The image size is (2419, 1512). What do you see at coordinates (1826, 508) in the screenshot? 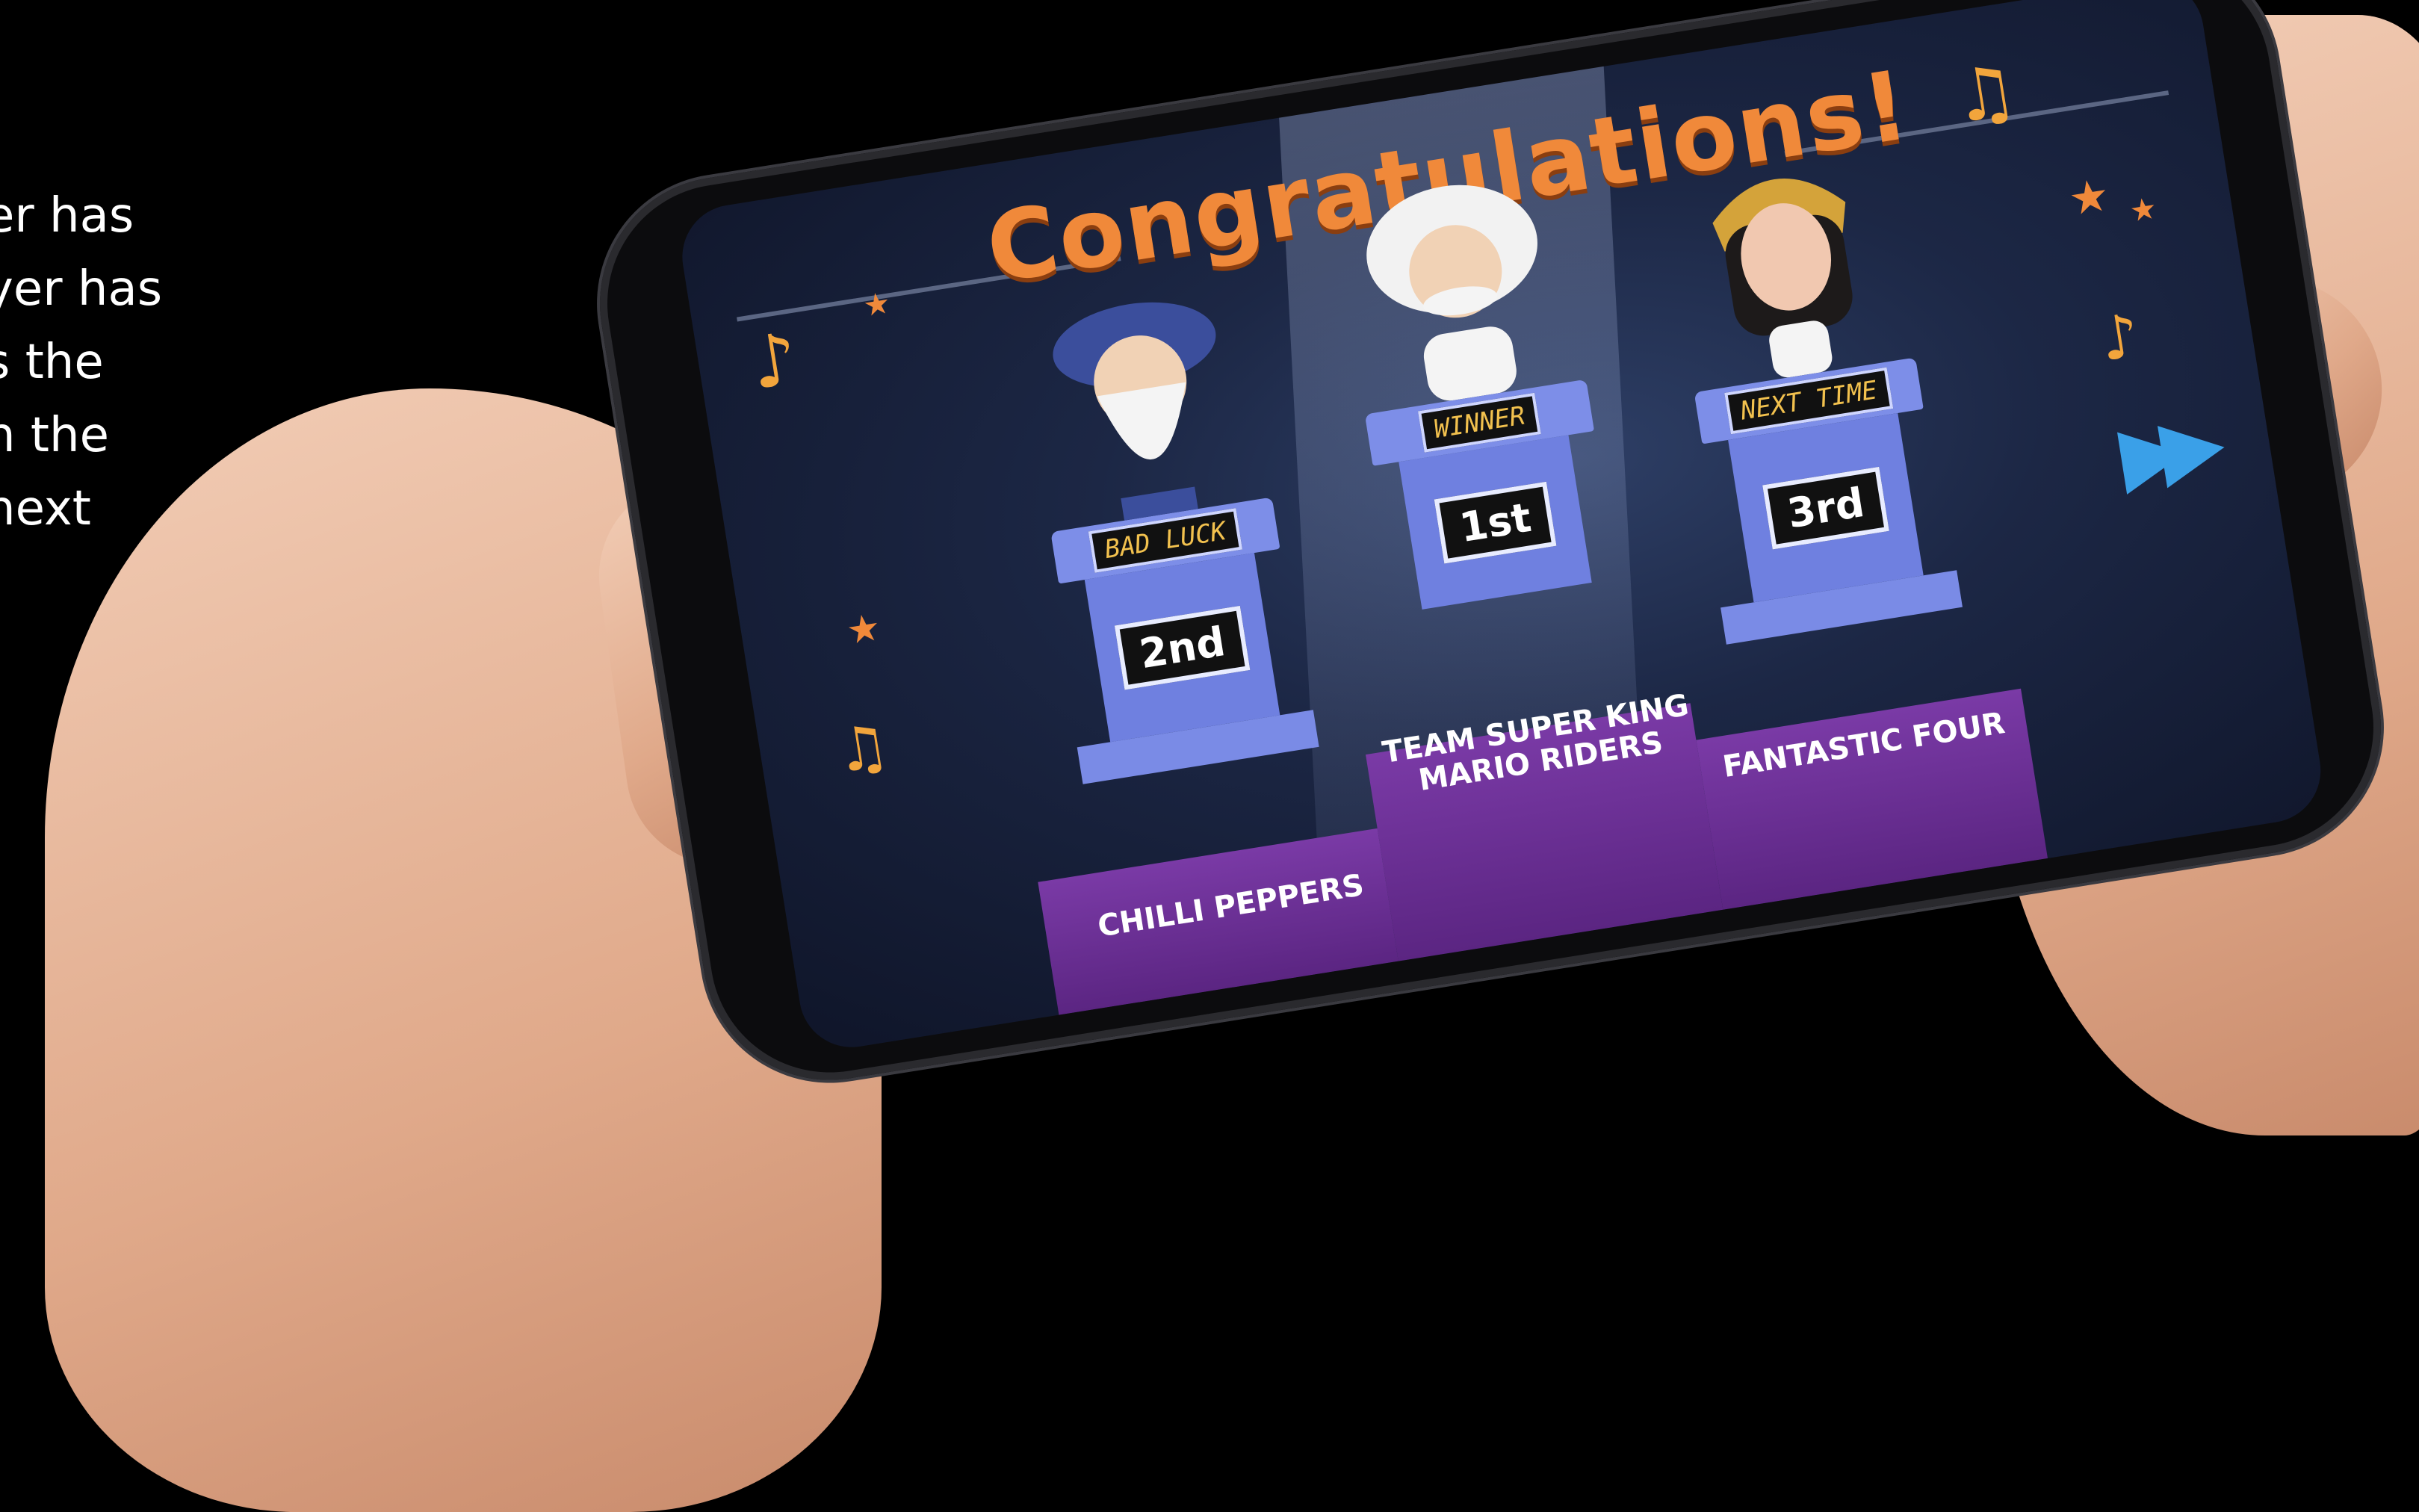
I see `rank-badge: 3rd` at bounding box center [1826, 508].